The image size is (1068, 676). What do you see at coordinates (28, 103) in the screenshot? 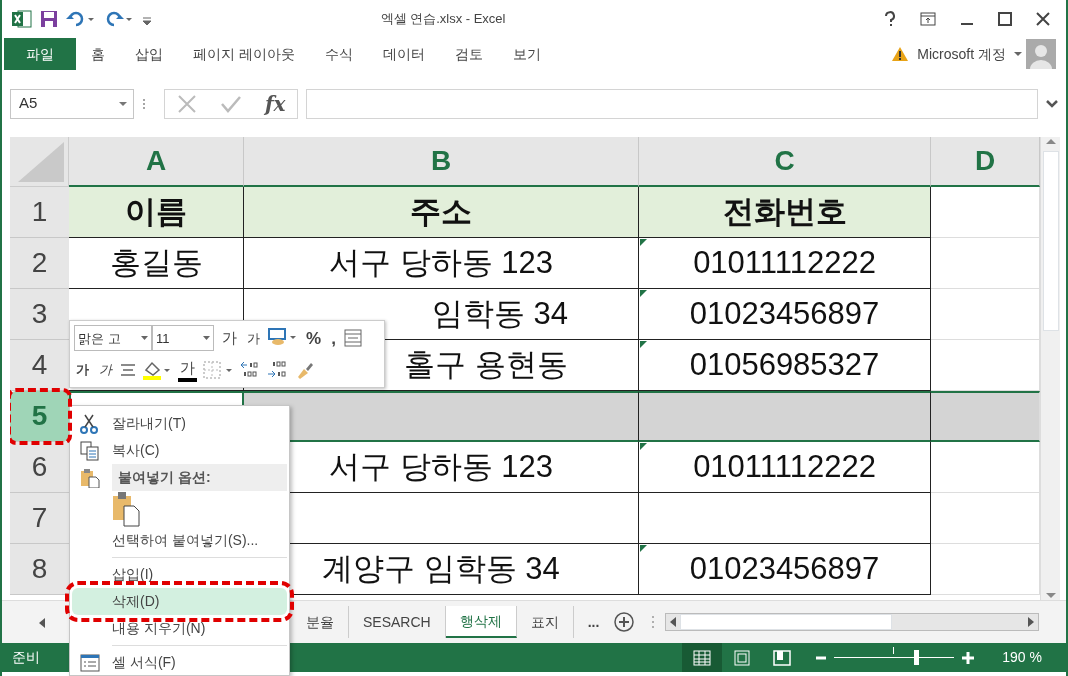
I see `cell-reference: A5` at bounding box center [28, 103].